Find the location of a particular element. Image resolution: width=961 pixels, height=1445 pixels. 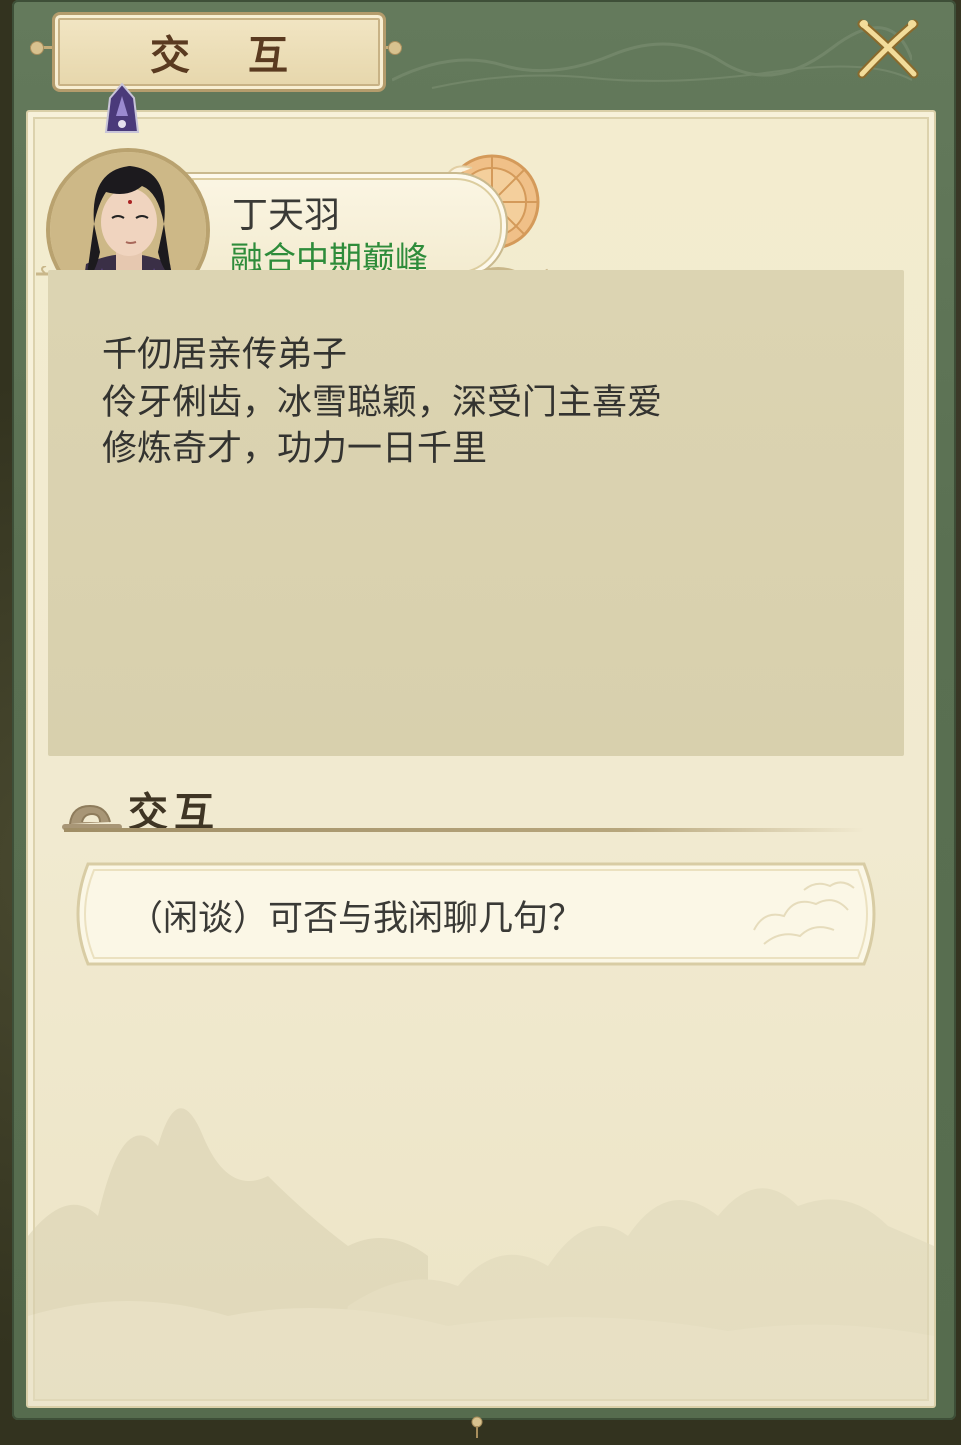

window-title: 交 互 is located at coordinates (230, 55).